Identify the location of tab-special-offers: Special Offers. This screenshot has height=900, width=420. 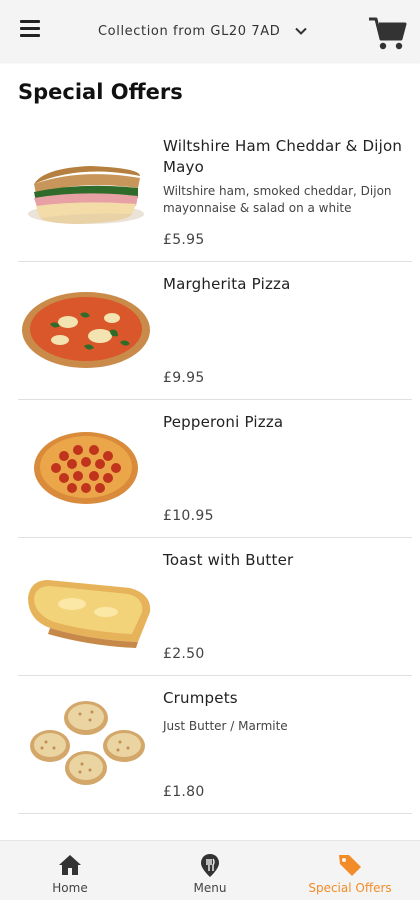
(350, 870).